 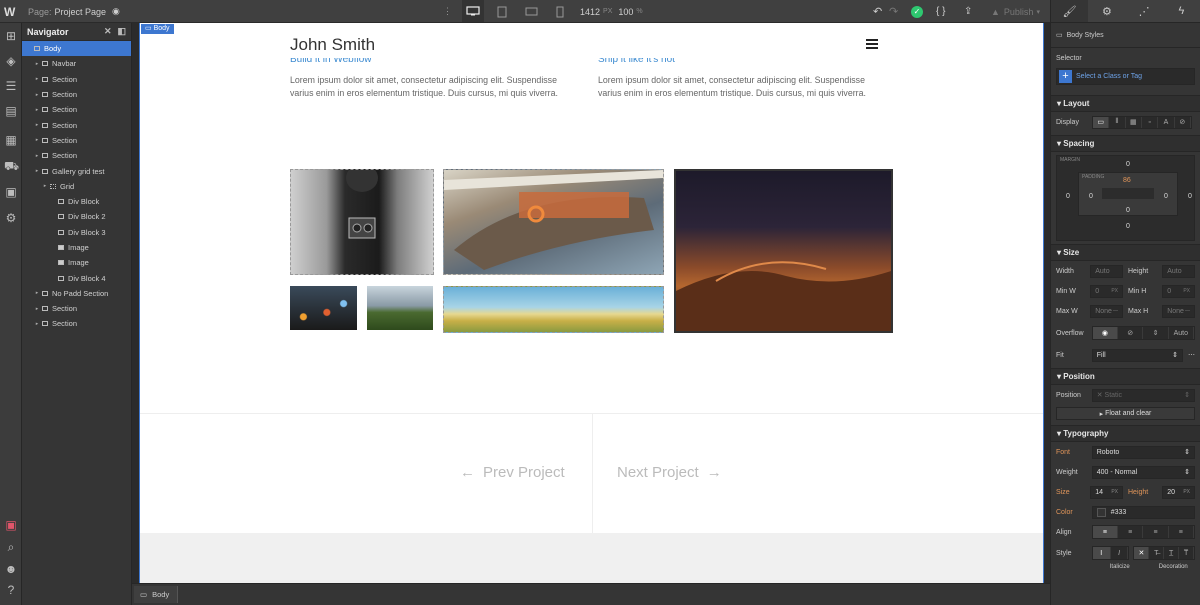 I want to click on element-settings-tab-icon: ⚙, so click(x=1106, y=11).